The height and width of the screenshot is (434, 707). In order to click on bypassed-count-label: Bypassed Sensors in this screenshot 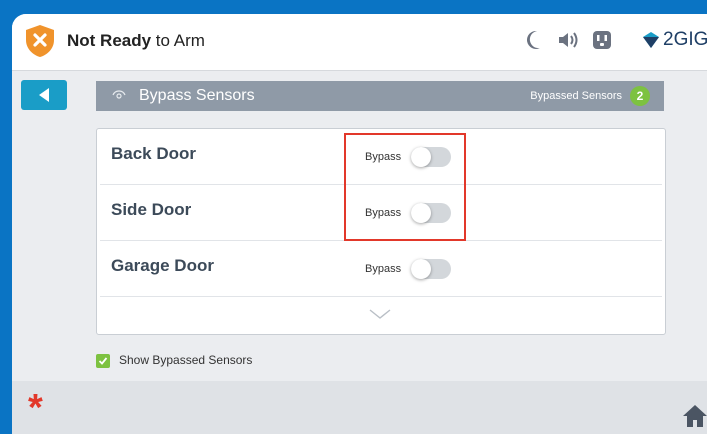, I will do `click(576, 96)`.